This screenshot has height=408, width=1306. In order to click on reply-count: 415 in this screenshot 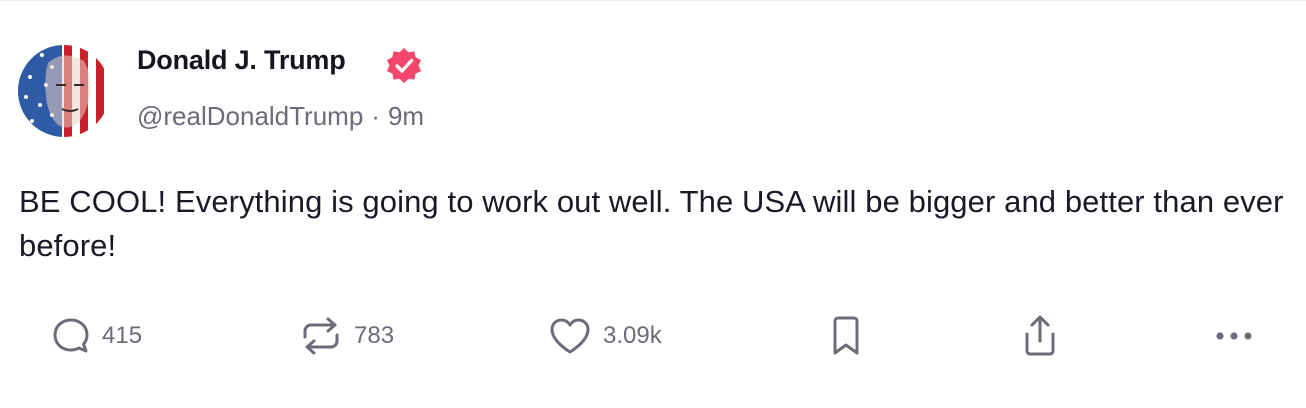, I will do `click(122, 335)`.